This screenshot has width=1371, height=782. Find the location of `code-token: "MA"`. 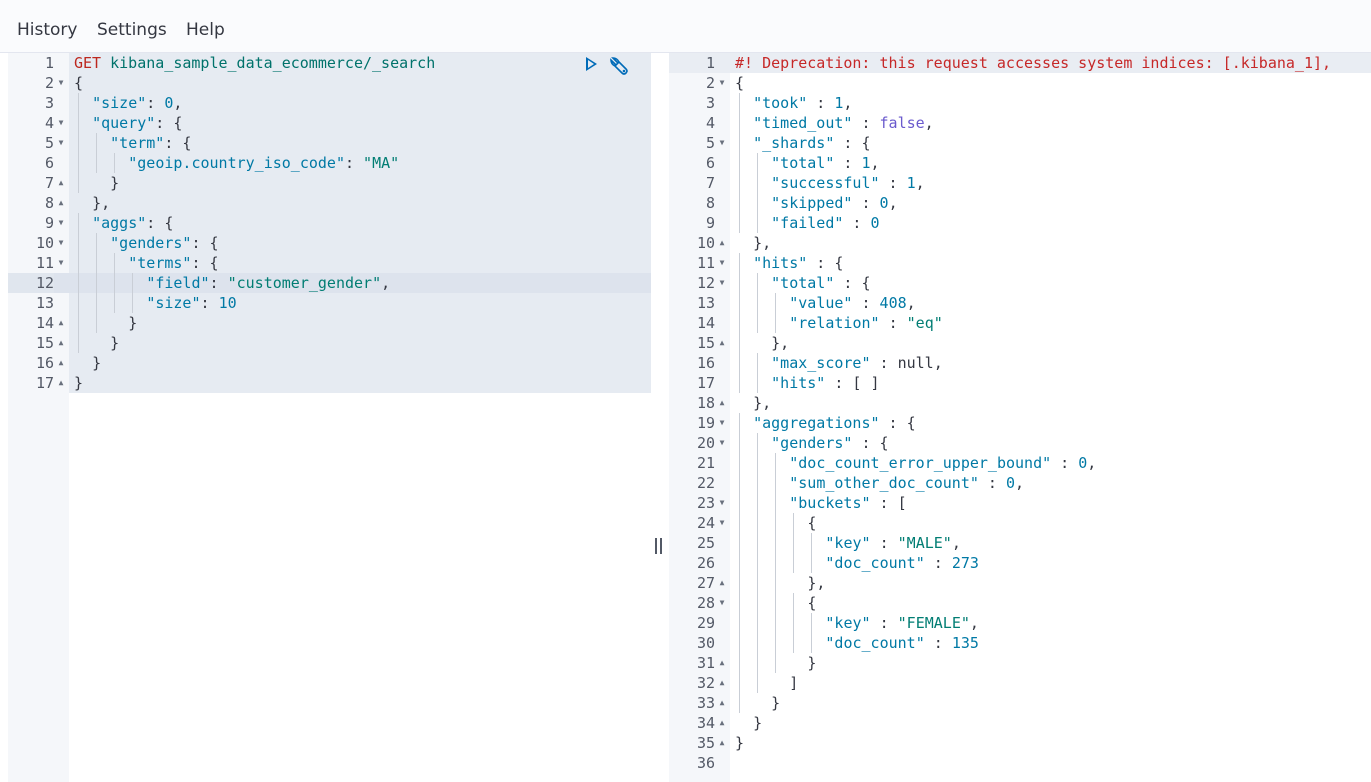

code-token: "MA" is located at coordinates (381, 163).